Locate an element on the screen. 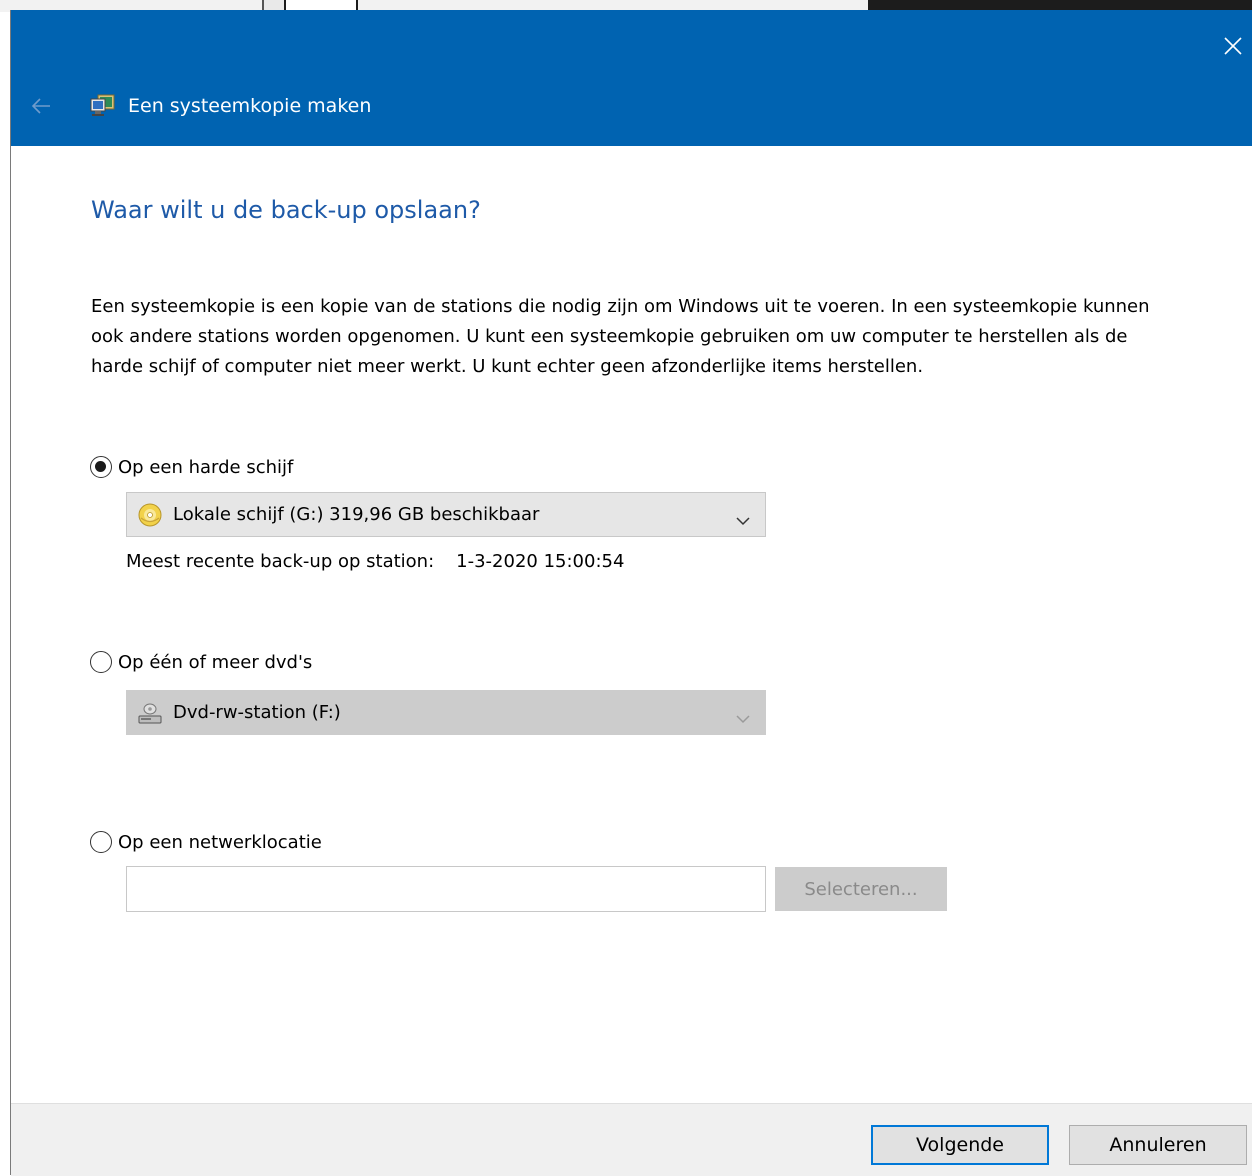 The height and width of the screenshot is (1176, 1252). radio-dvd: Op één of meer dvd's is located at coordinates (201, 662).